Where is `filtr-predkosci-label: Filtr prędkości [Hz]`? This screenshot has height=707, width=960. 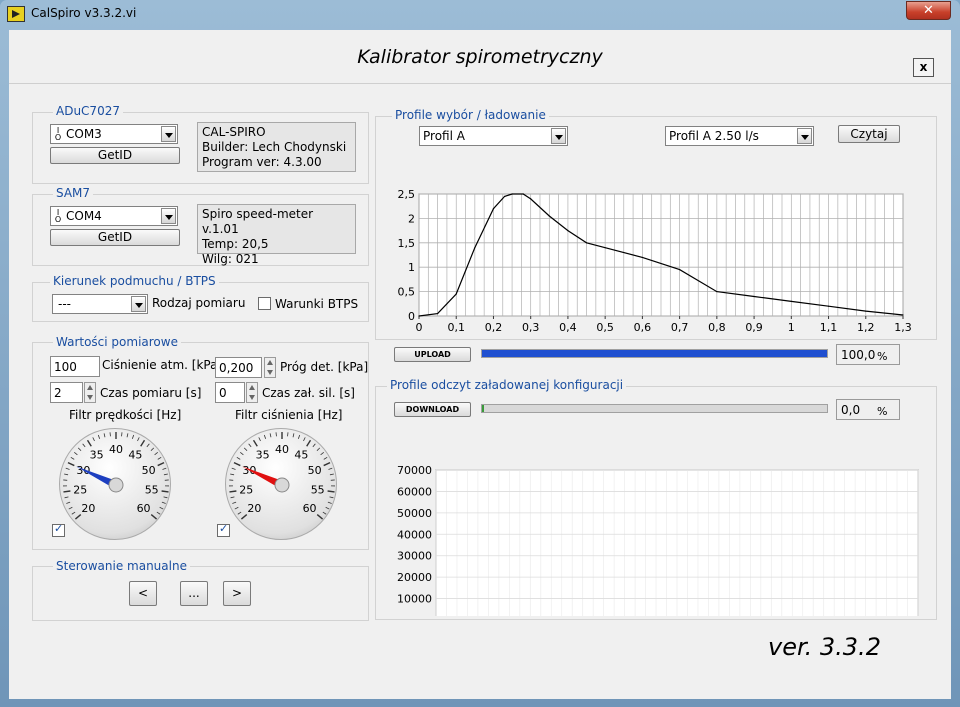
filtr-predkosci-label: Filtr prędkości [Hz] is located at coordinates (125, 415).